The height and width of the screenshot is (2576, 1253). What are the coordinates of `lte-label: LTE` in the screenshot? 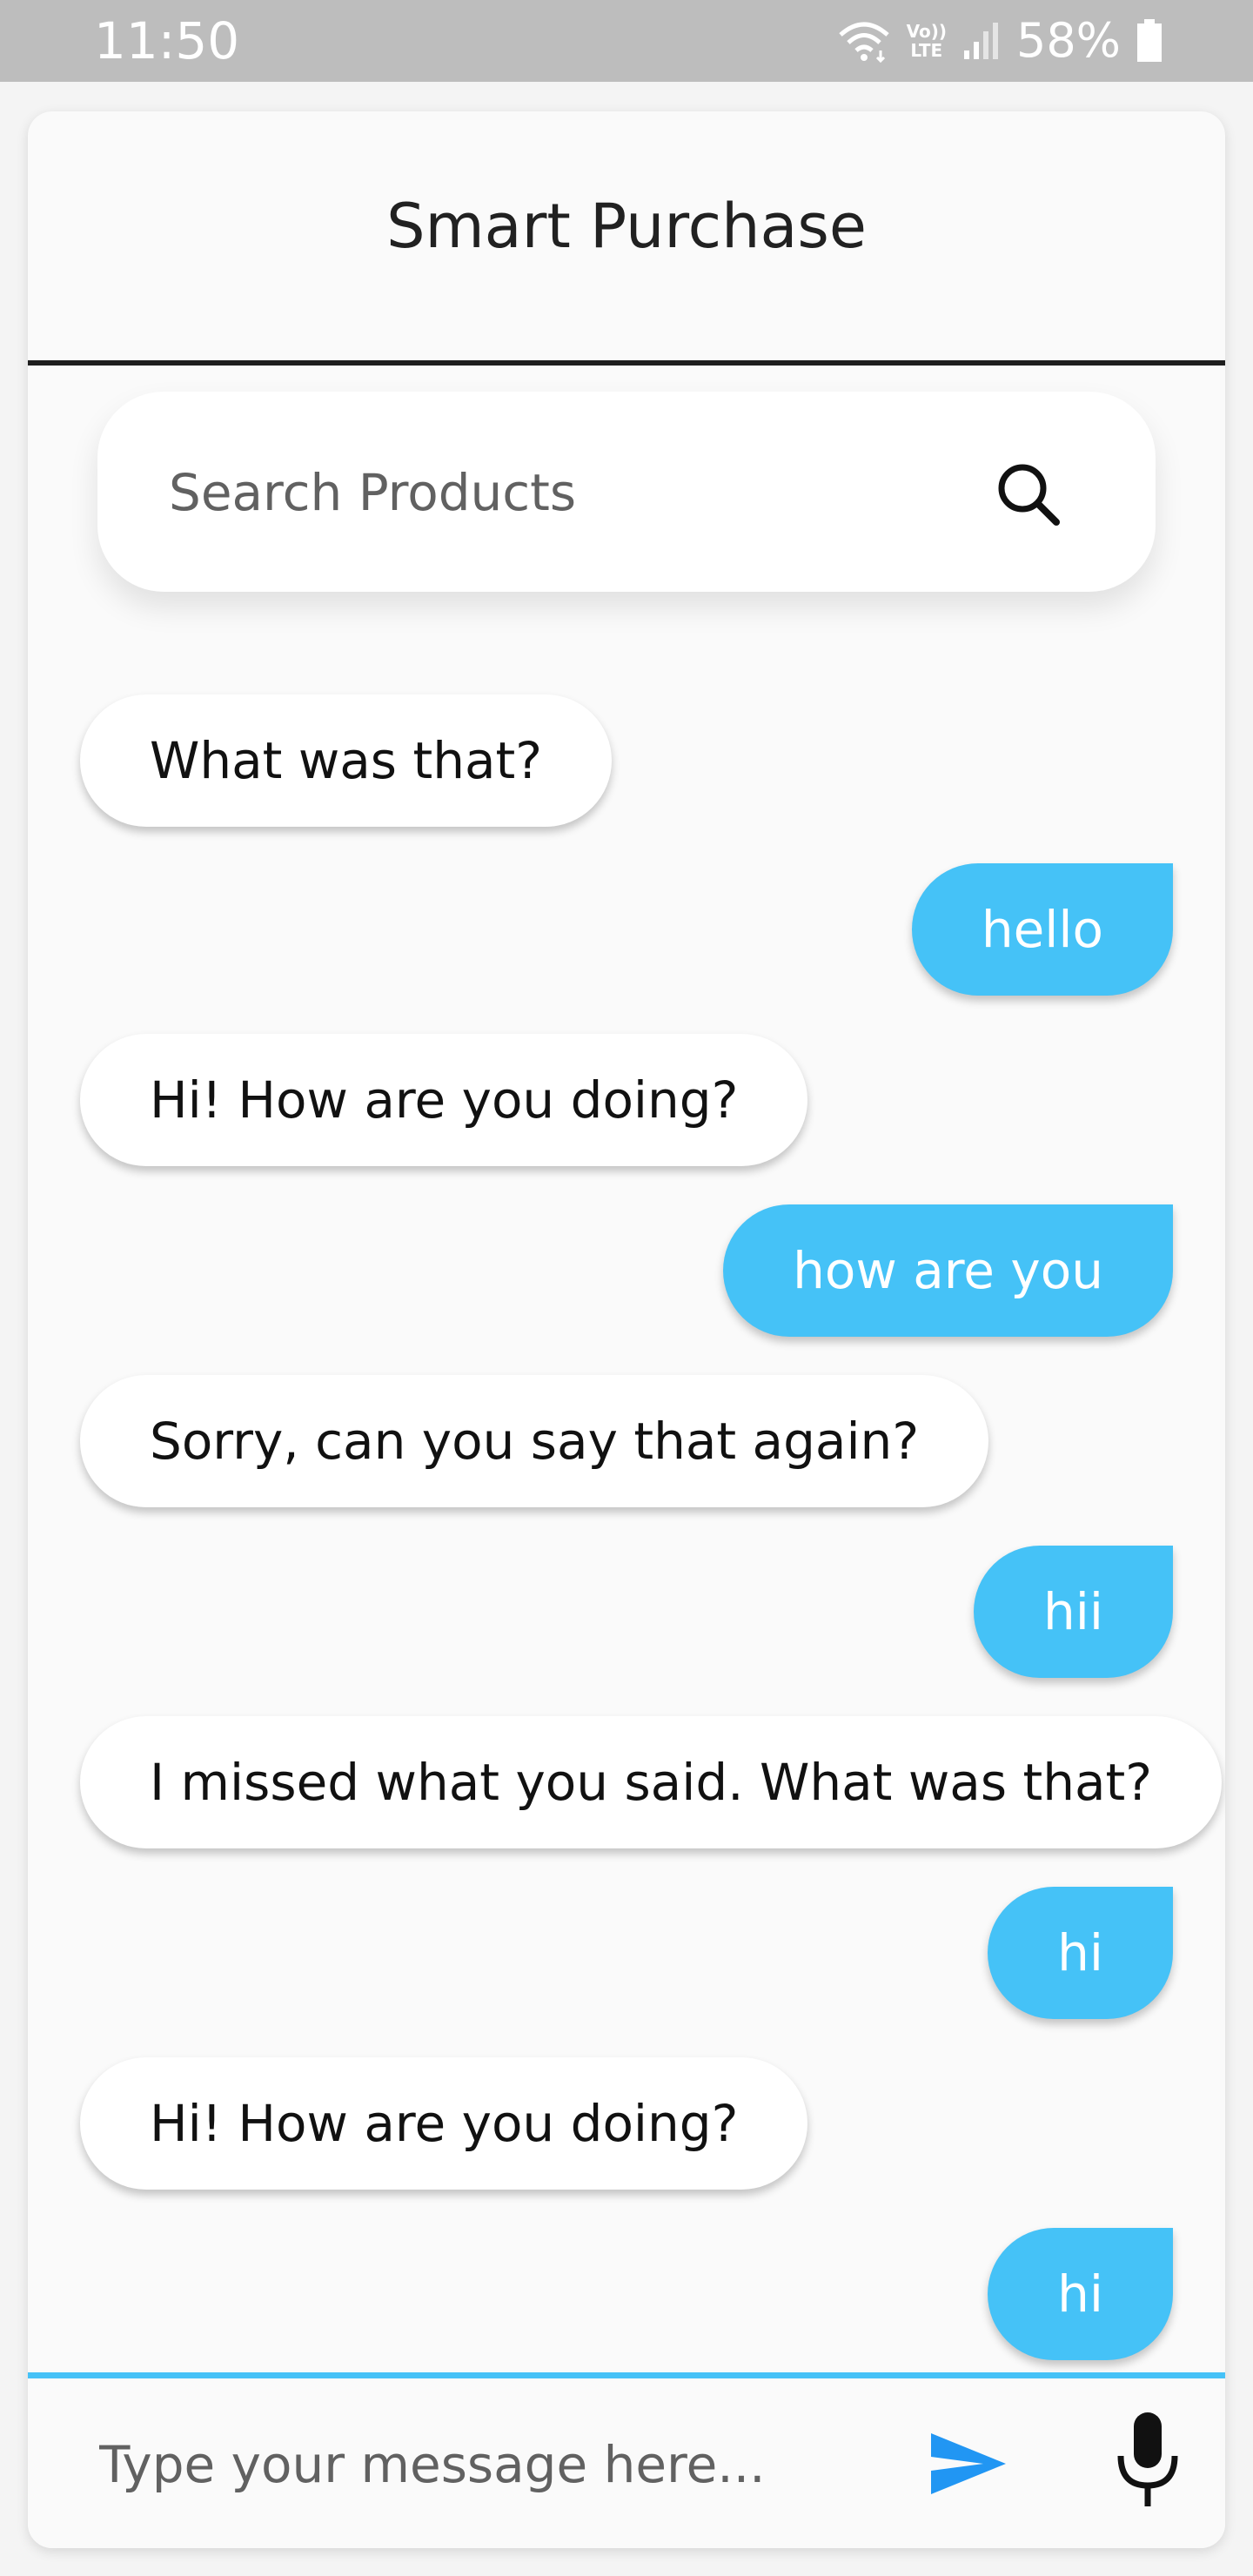 It's located at (927, 50).